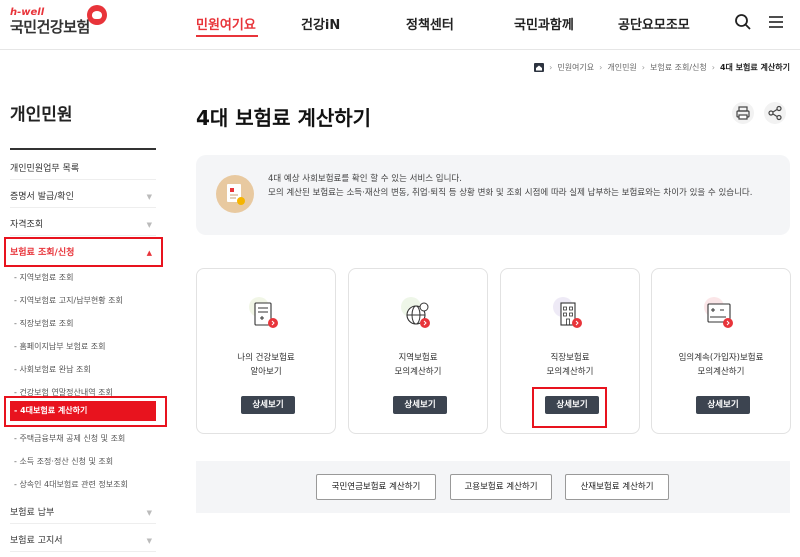 Image resolution: width=800 pixels, height=557 pixels. I want to click on sidebar-subitem: - 지역보험료 조회, so click(44, 277).